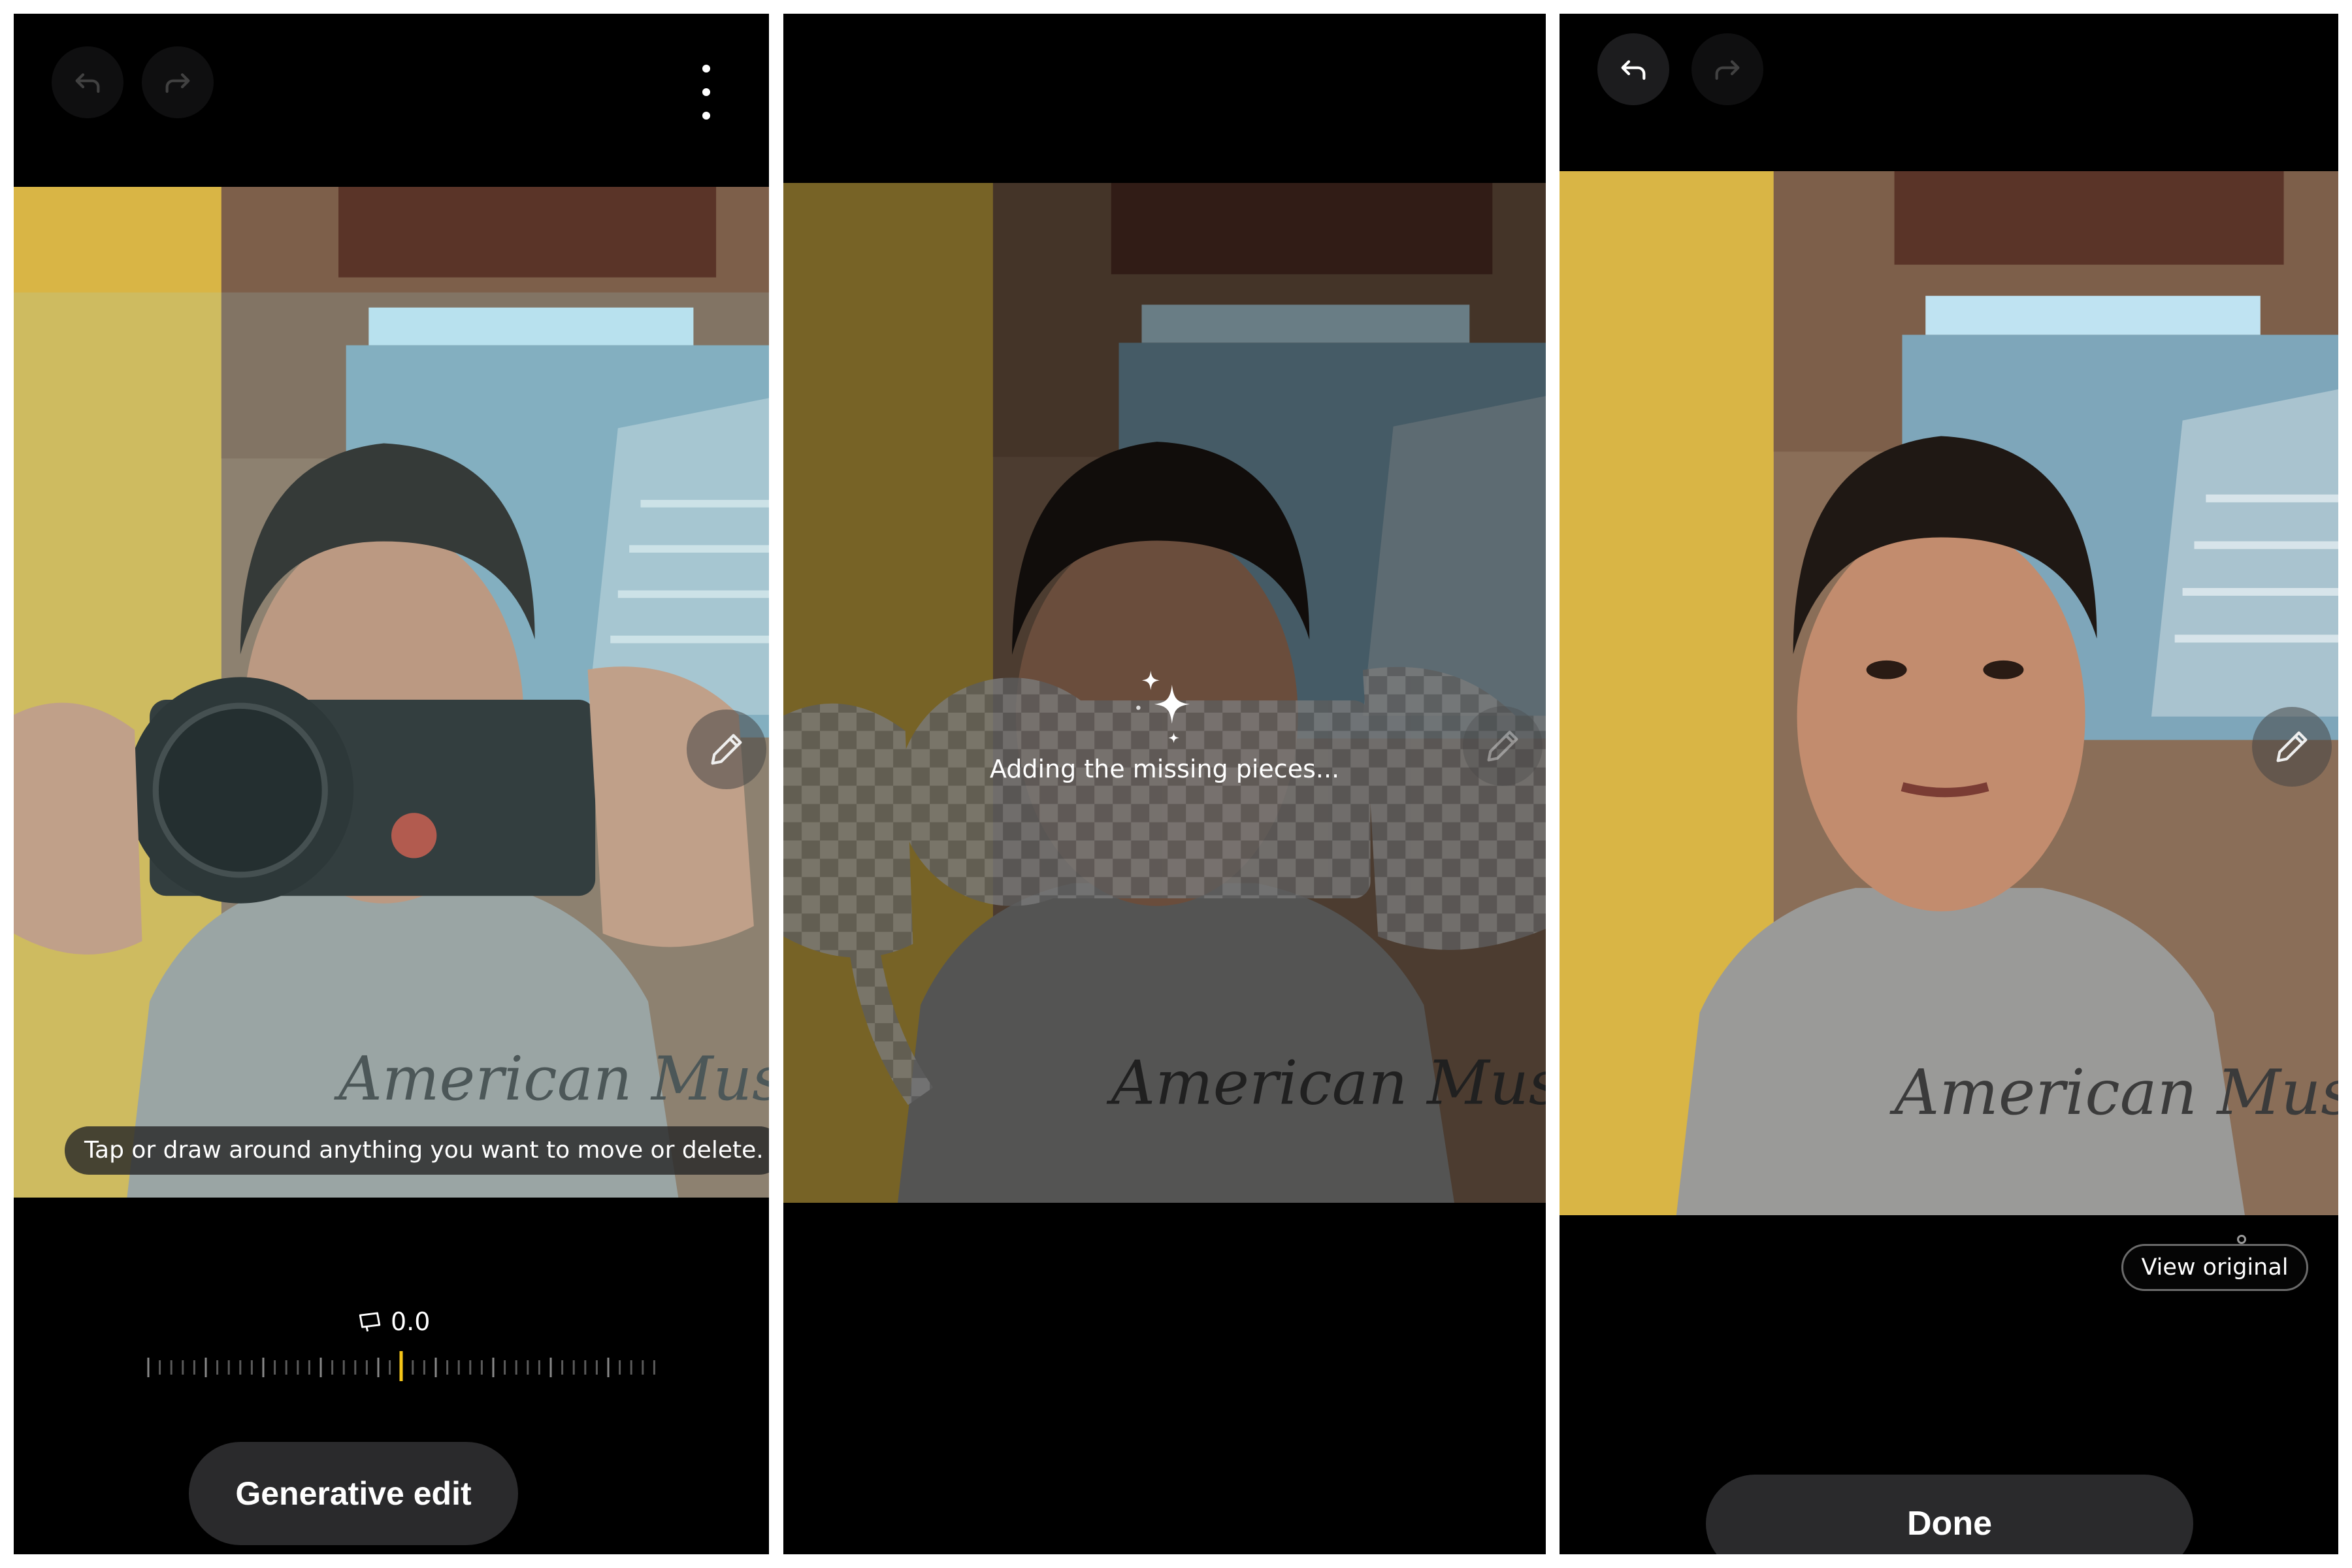  Describe the element at coordinates (401, 1366) in the screenshot. I see `tilt-dial` at that location.